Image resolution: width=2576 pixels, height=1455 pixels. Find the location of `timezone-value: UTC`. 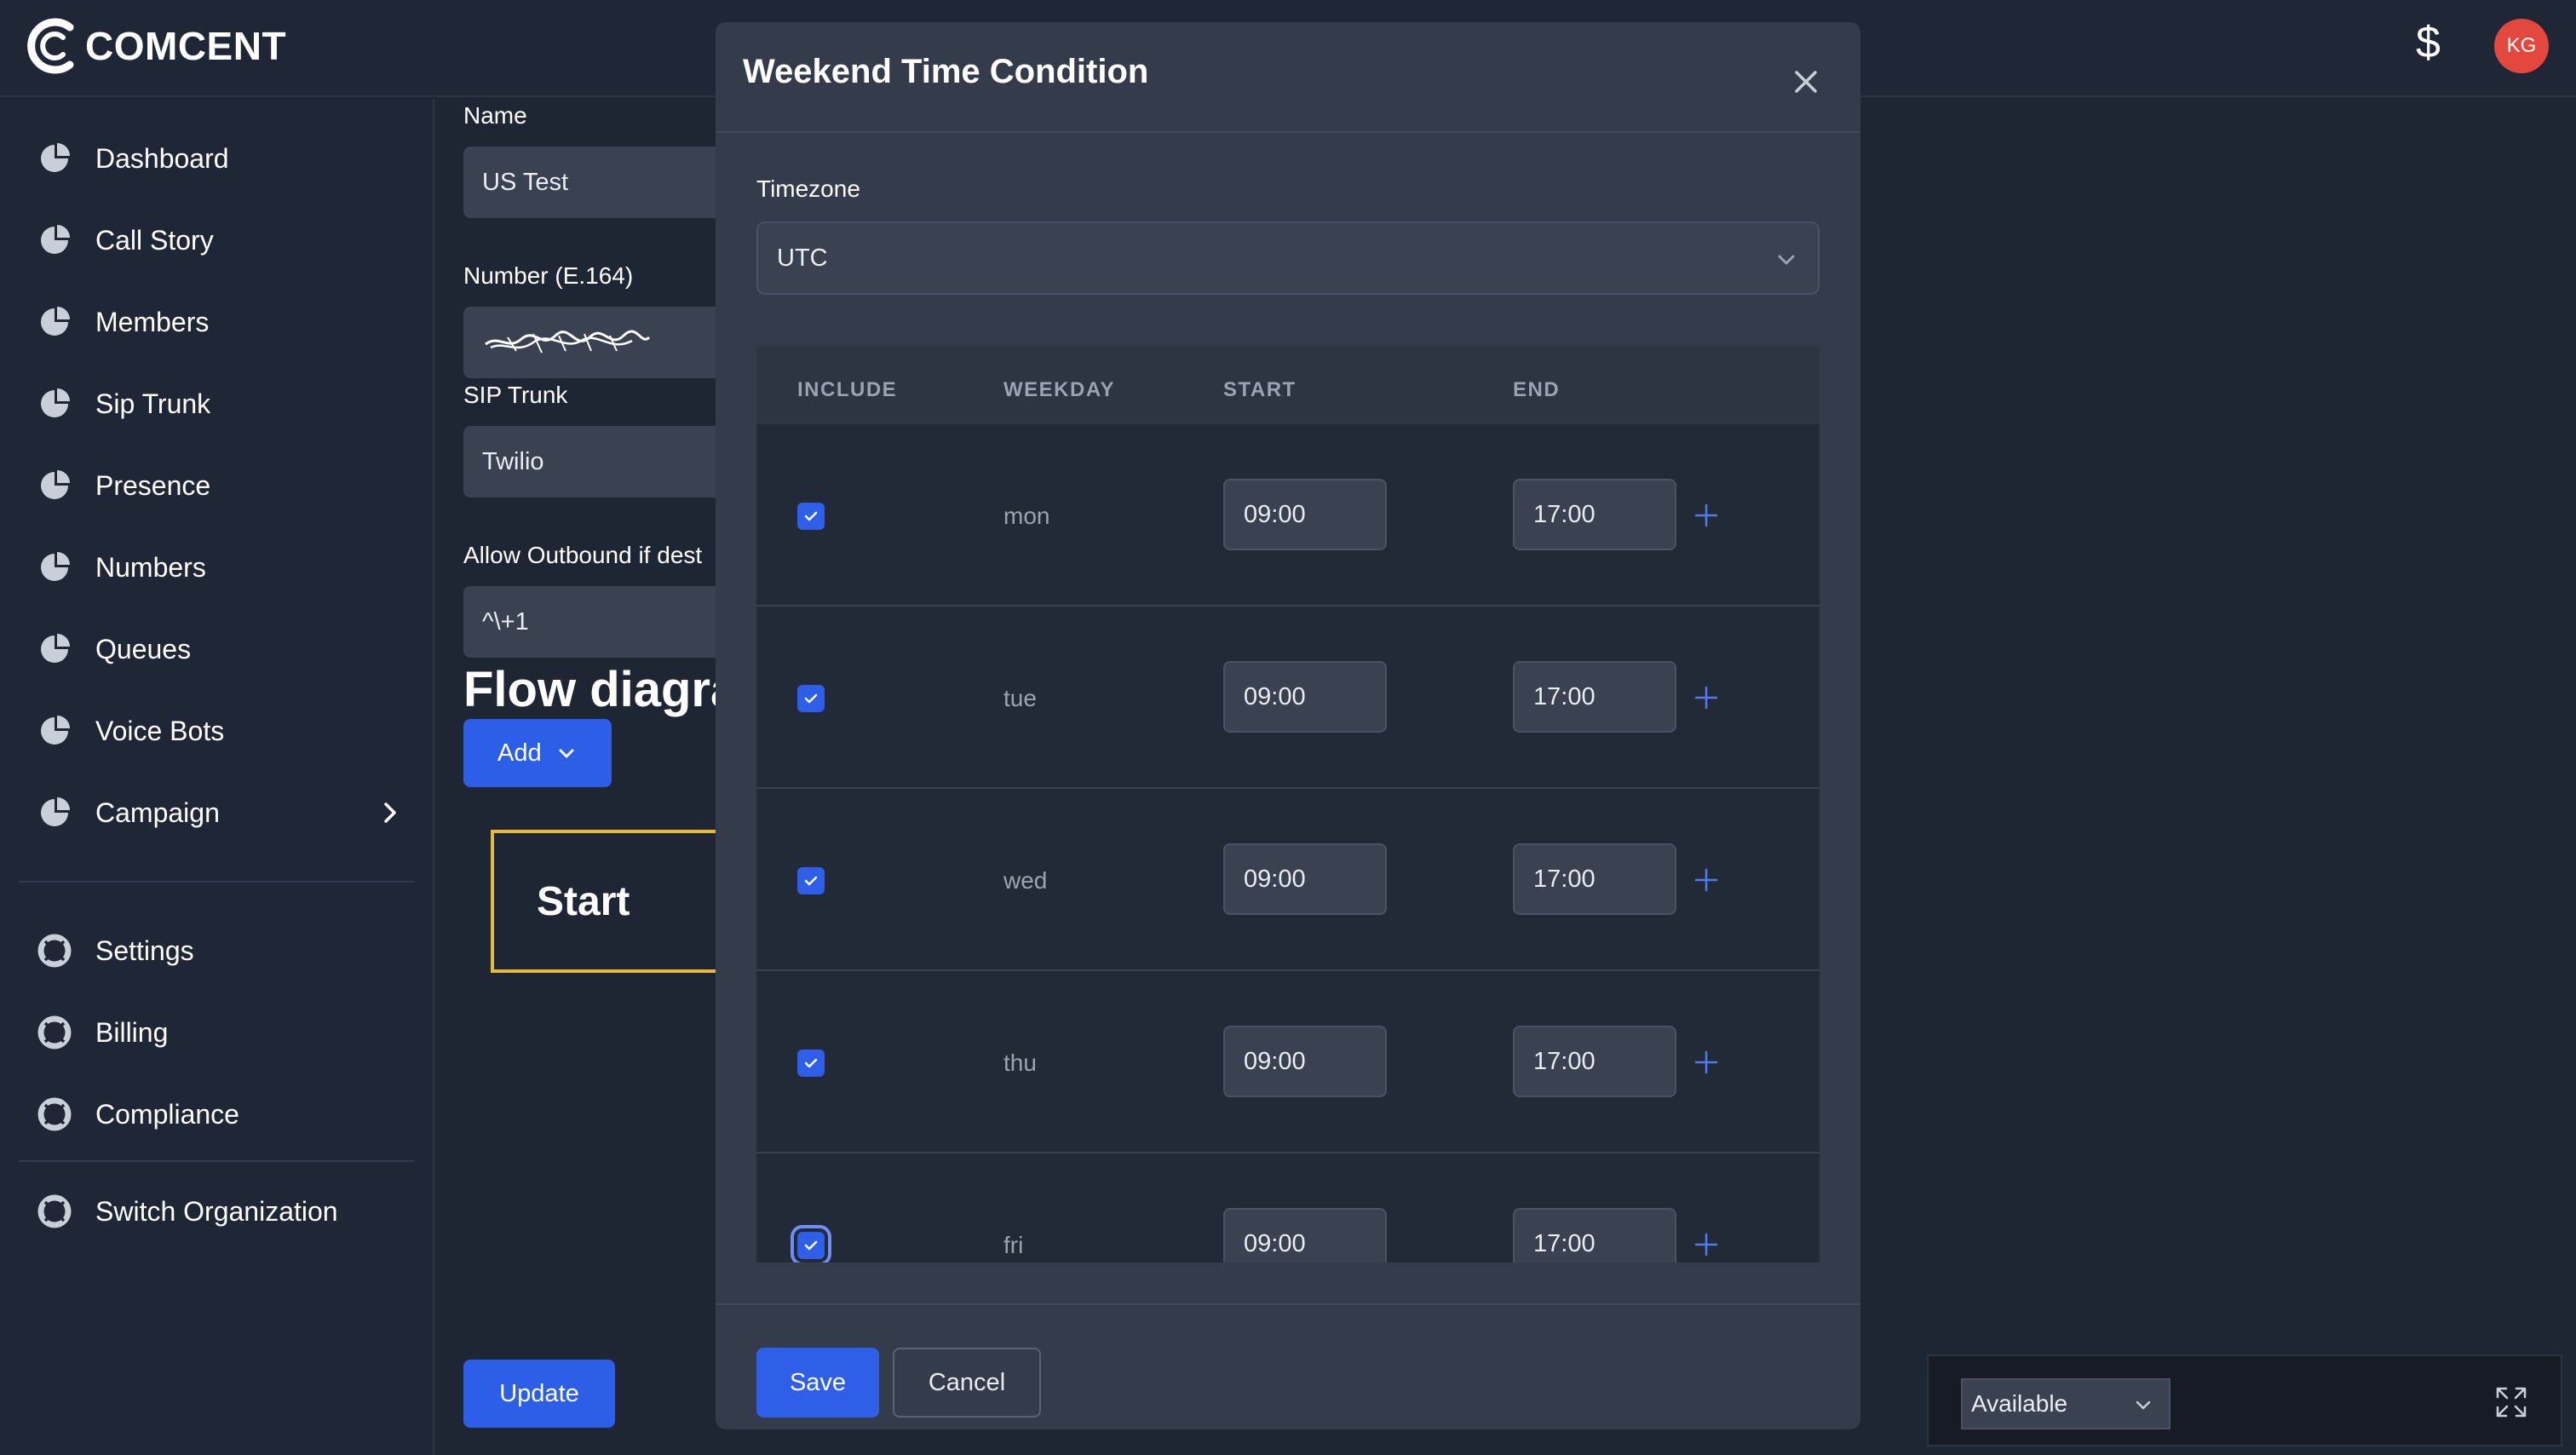

timezone-value: UTC is located at coordinates (803, 258).